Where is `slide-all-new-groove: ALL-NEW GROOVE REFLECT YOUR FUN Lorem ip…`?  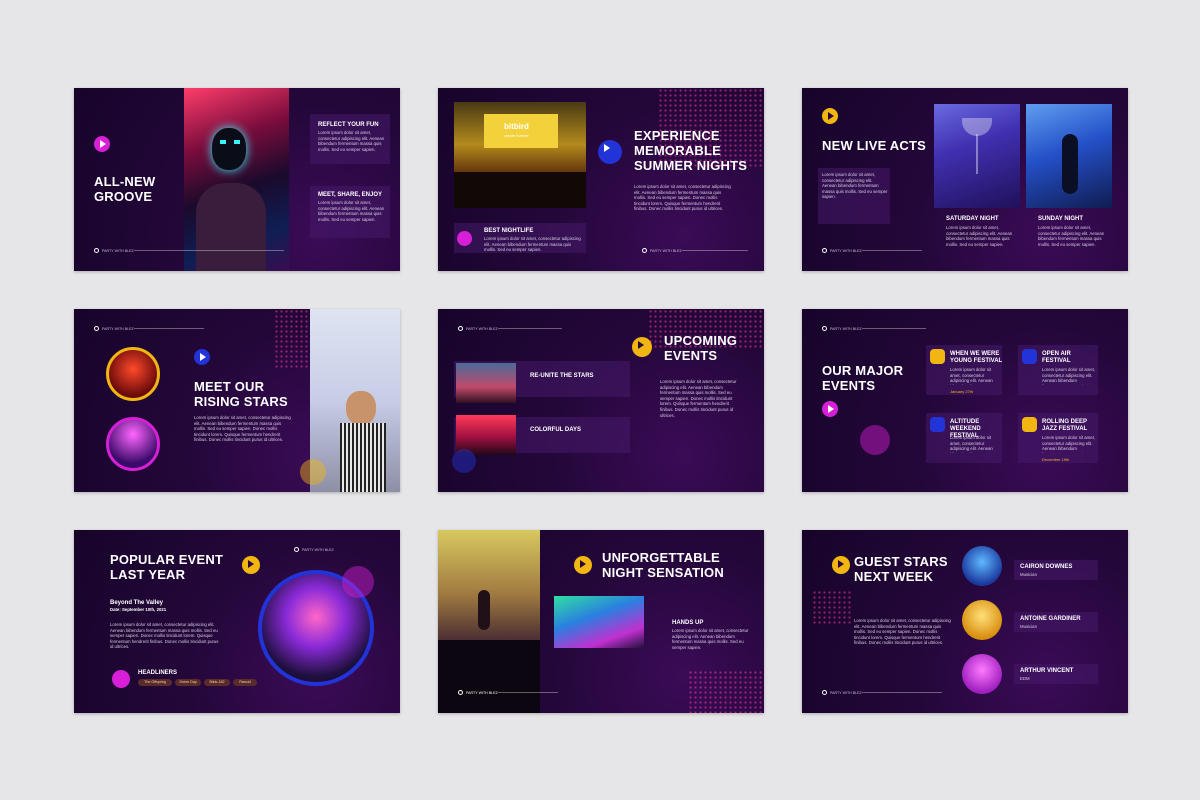 slide-all-new-groove: ALL-NEW GROOVE REFLECT YOUR FUN Lorem ip… is located at coordinates (237, 179).